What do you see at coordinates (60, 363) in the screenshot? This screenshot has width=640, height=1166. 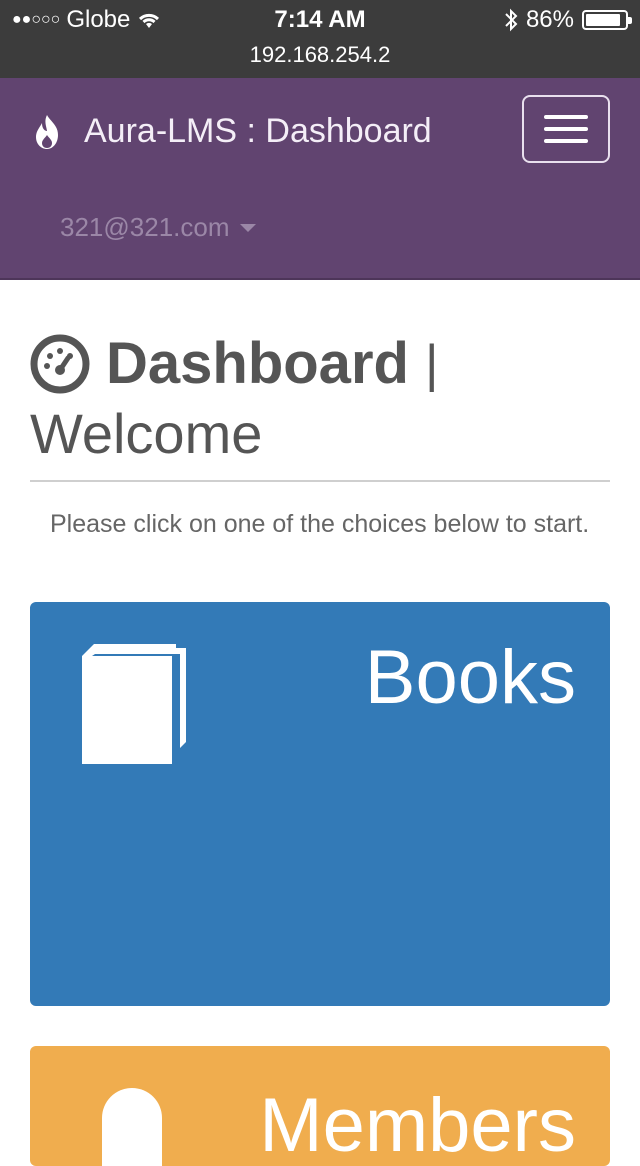 I see `dashboard-icon` at bounding box center [60, 363].